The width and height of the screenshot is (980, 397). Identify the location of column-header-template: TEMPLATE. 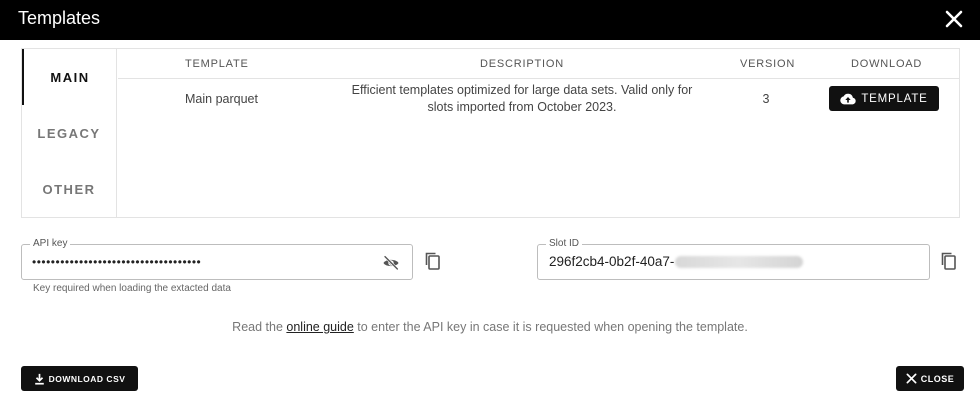
(217, 64).